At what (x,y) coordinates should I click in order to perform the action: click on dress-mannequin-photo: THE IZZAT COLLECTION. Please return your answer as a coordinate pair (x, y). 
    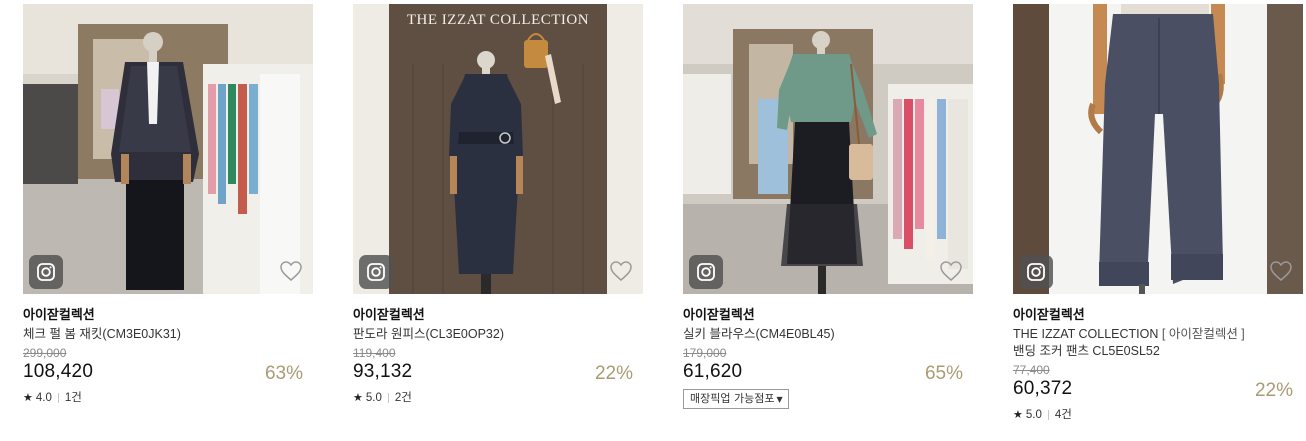
    Looking at the image, I should click on (498, 149).